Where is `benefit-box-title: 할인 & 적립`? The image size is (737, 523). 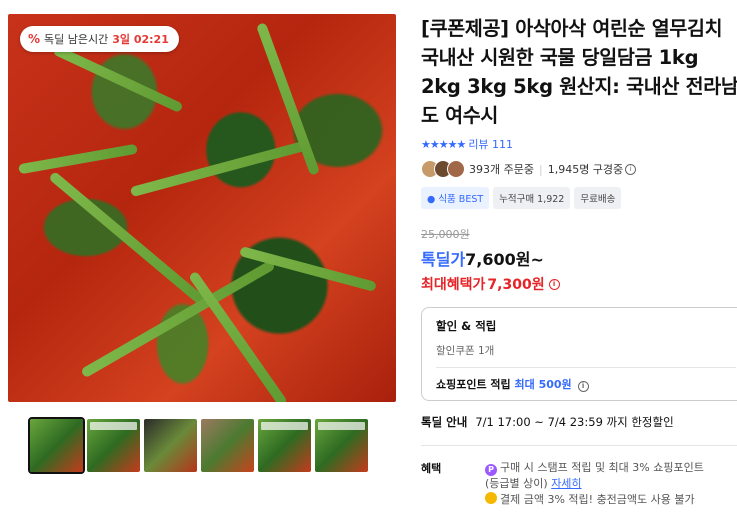 benefit-box-title: 할인 & 적립 is located at coordinates (466, 326).